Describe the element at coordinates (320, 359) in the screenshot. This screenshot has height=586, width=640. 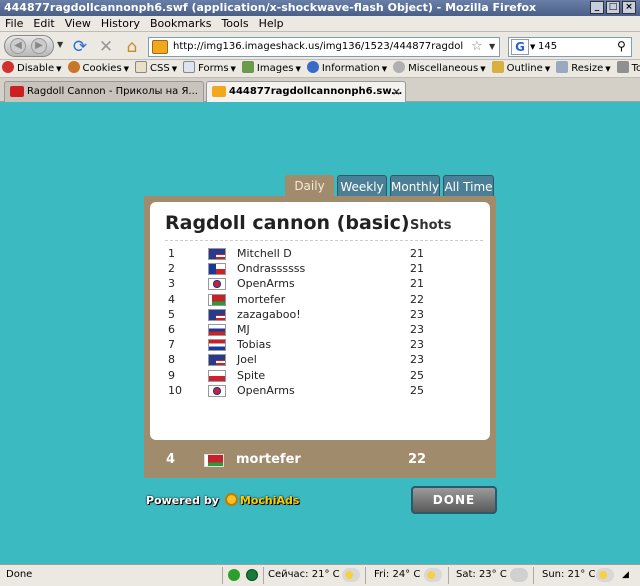
I see `leaderboard-row: 8 Joel 23` at that location.